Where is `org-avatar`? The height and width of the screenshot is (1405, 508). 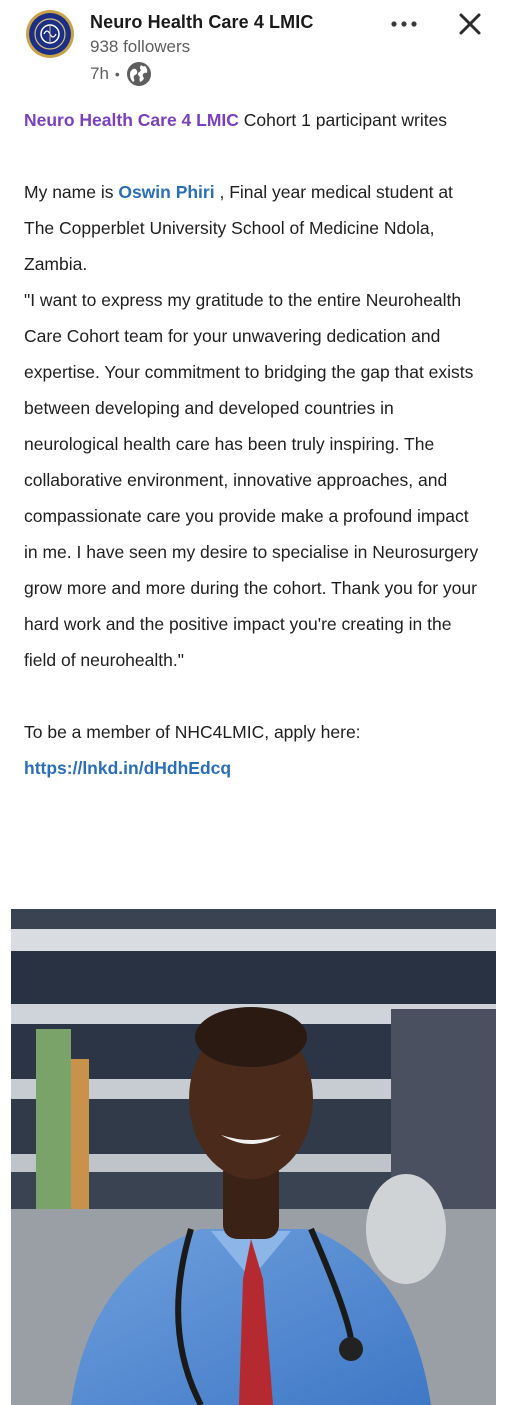 org-avatar is located at coordinates (50, 34).